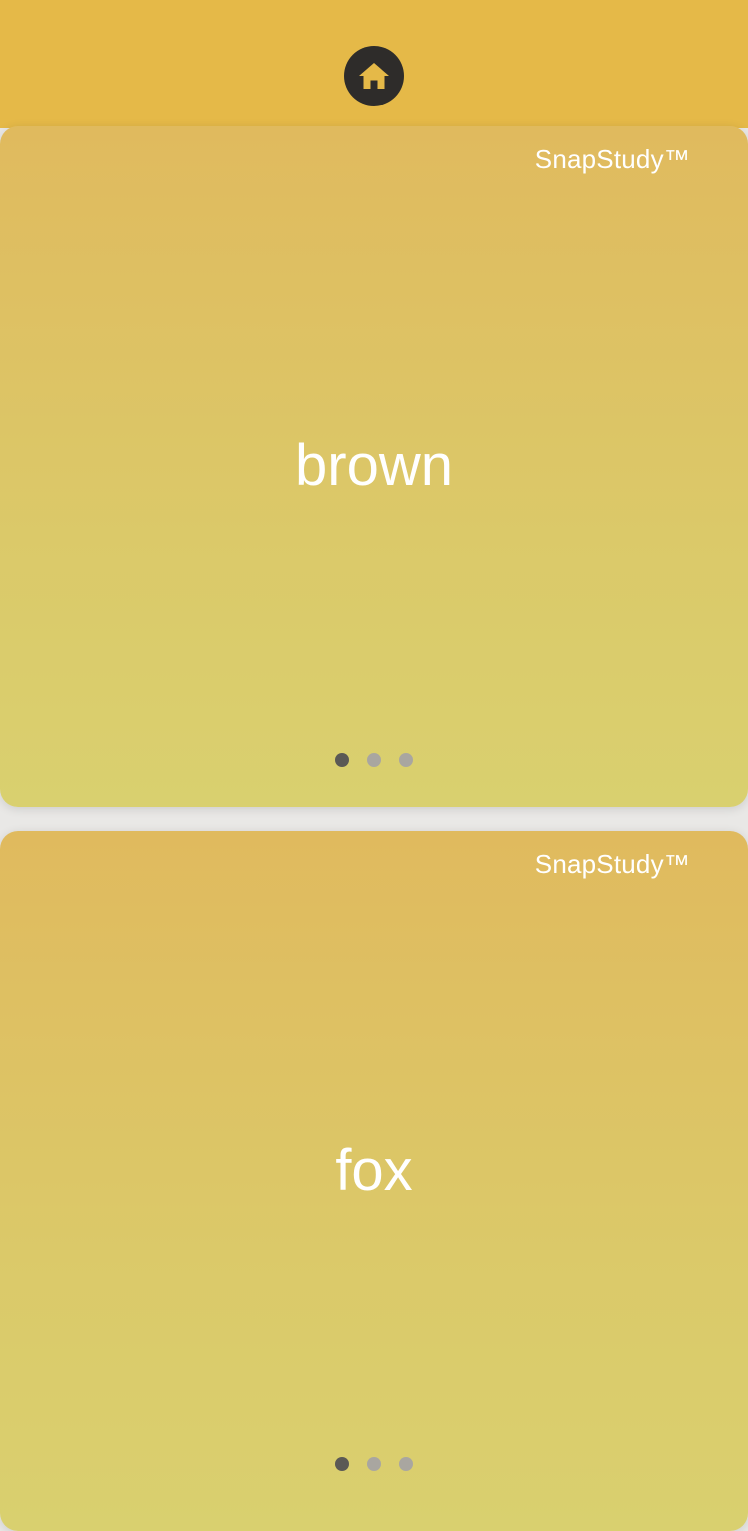 The image size is (748, 1531). Describe the element at coordinates (374, 1170) in the screenshot. I see `flashcard-word: fox` at that location.